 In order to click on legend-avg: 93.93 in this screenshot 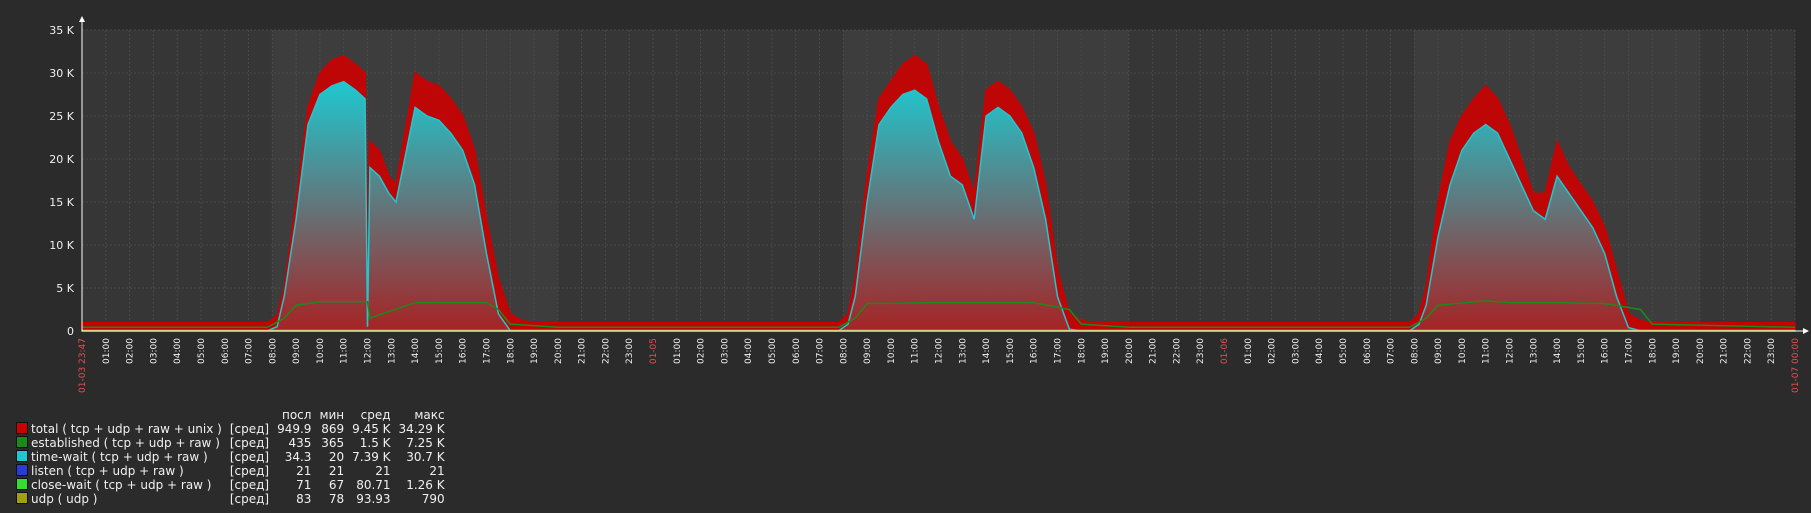, I will do `click(373, 499)`.